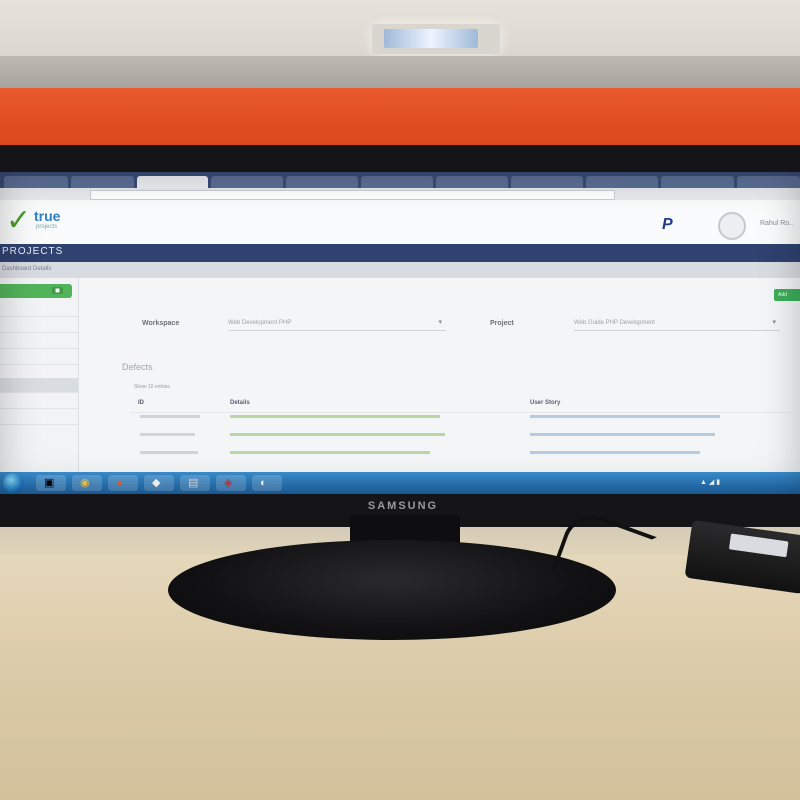  What do you see at coordinates (263, 483) in the screenshot?
I see `app-icon: ◐` at bounding box center [263, 483].